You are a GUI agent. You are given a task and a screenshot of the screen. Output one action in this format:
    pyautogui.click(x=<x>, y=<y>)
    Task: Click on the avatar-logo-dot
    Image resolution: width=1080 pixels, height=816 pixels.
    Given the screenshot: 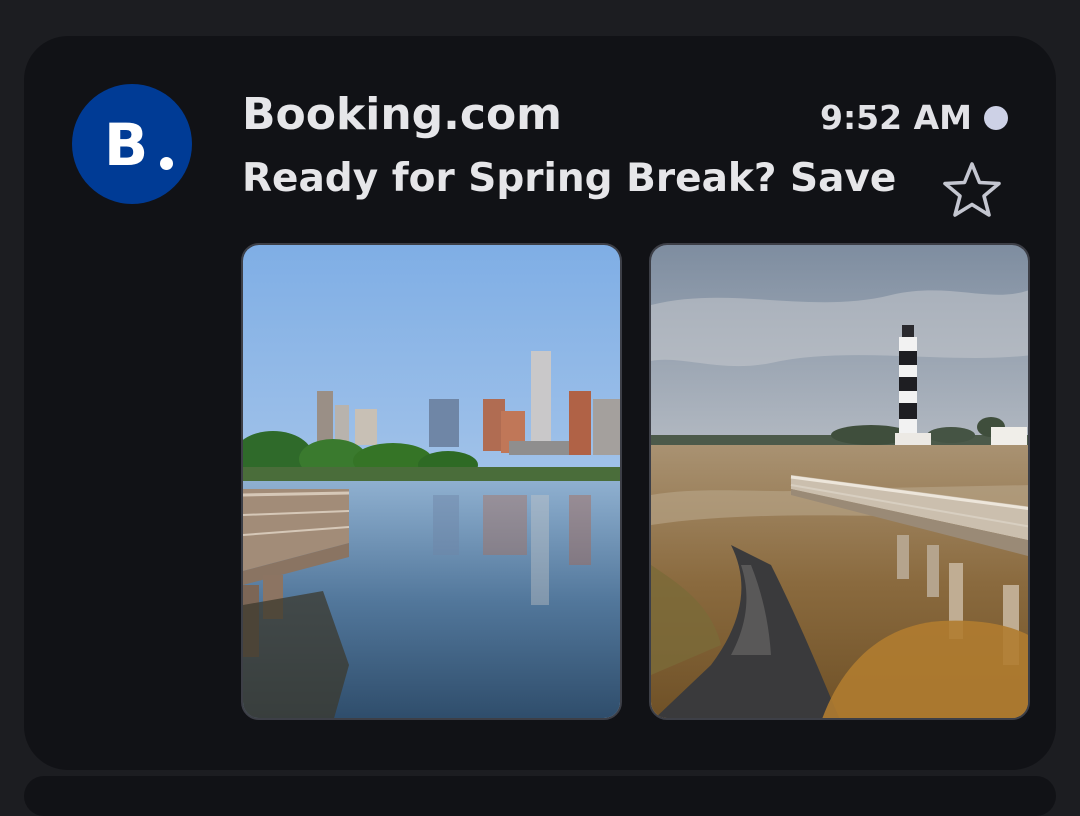 What is the action you would take?
    pyautogui.click(x=166, y=163)
    